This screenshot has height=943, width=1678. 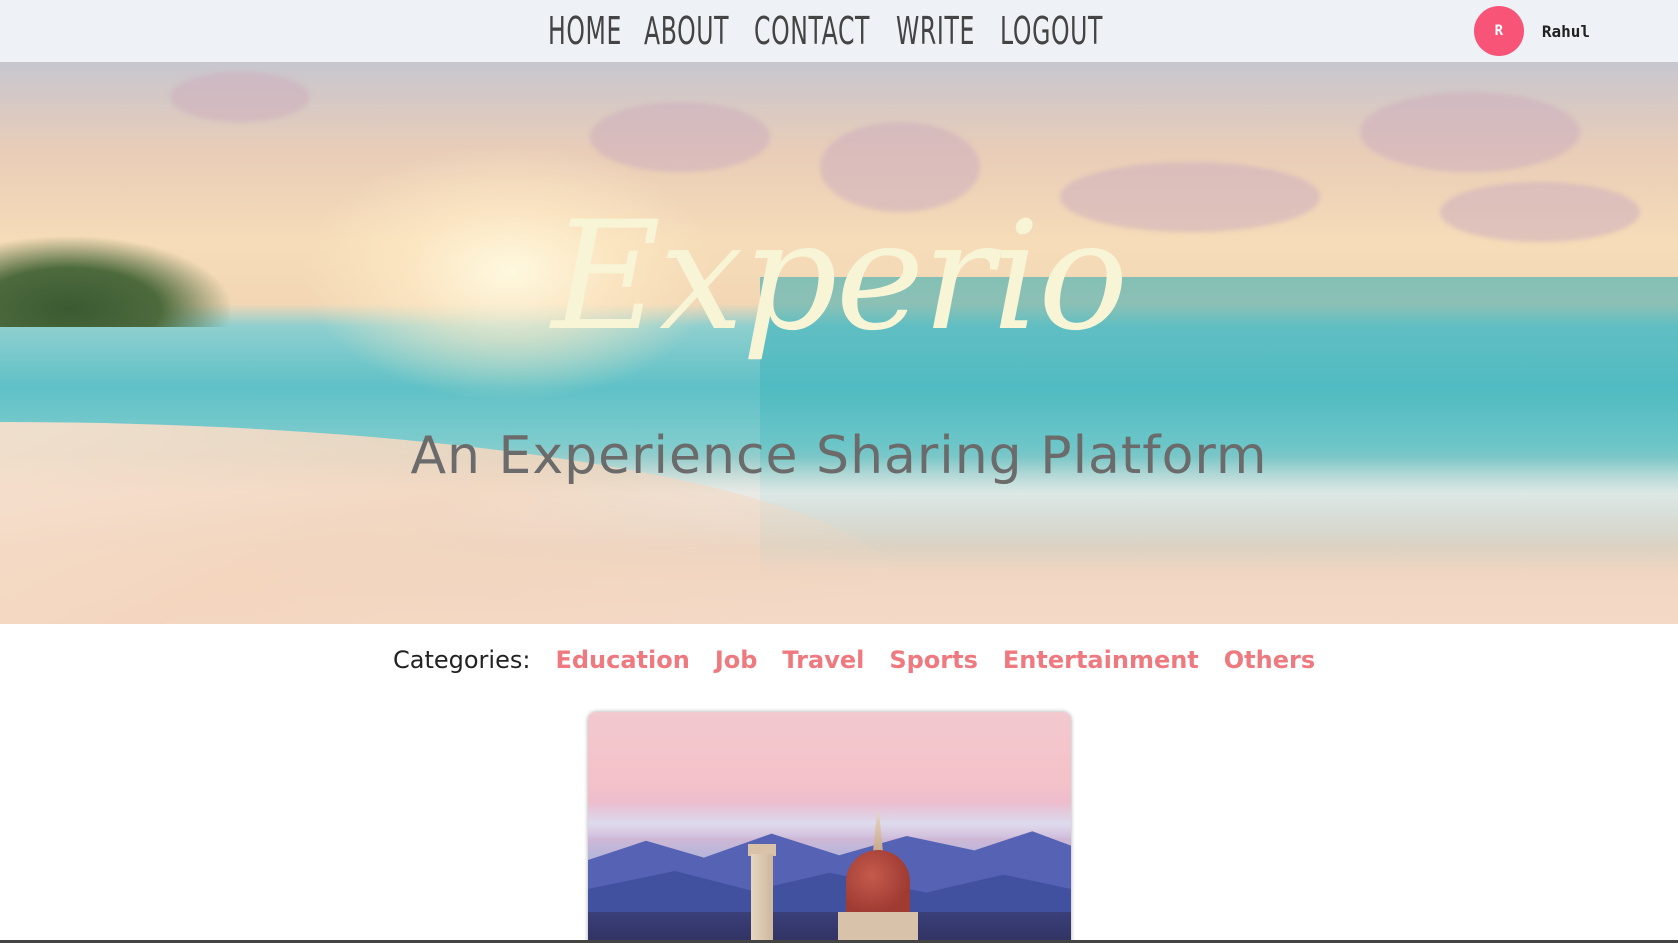 What do you see at coordinates (933, 660) in the screenshot?
I see `category-sports: Sports` at bounding box center [933, 660].